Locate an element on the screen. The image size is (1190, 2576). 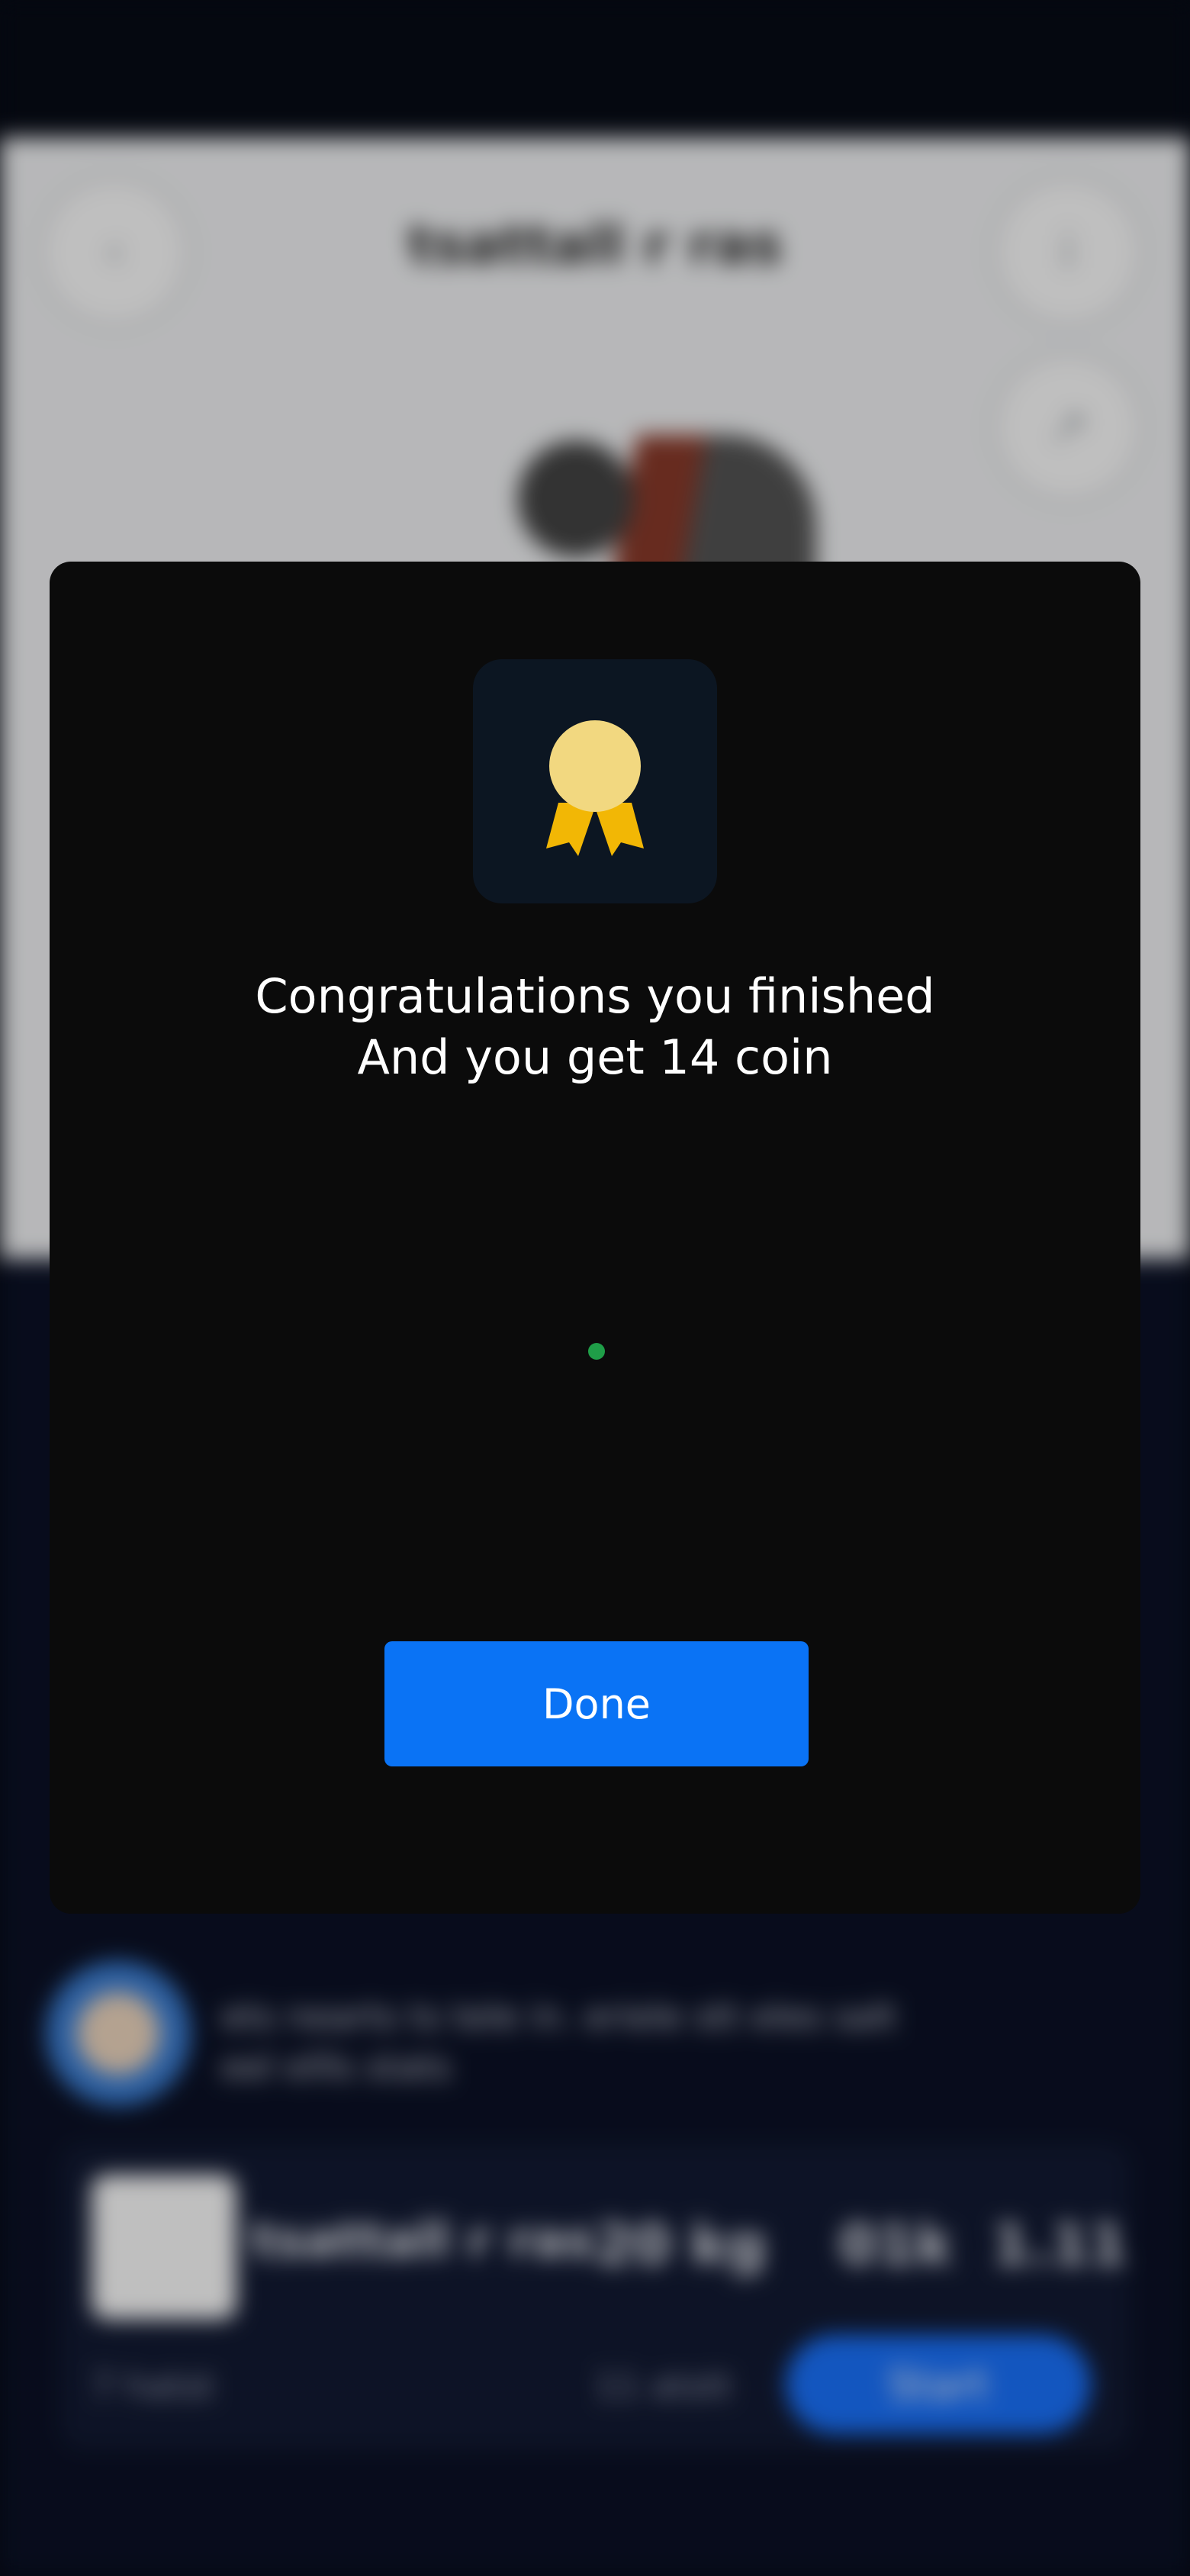
message-line-1: Congratulations you finished is located at coordinates (595, 996).